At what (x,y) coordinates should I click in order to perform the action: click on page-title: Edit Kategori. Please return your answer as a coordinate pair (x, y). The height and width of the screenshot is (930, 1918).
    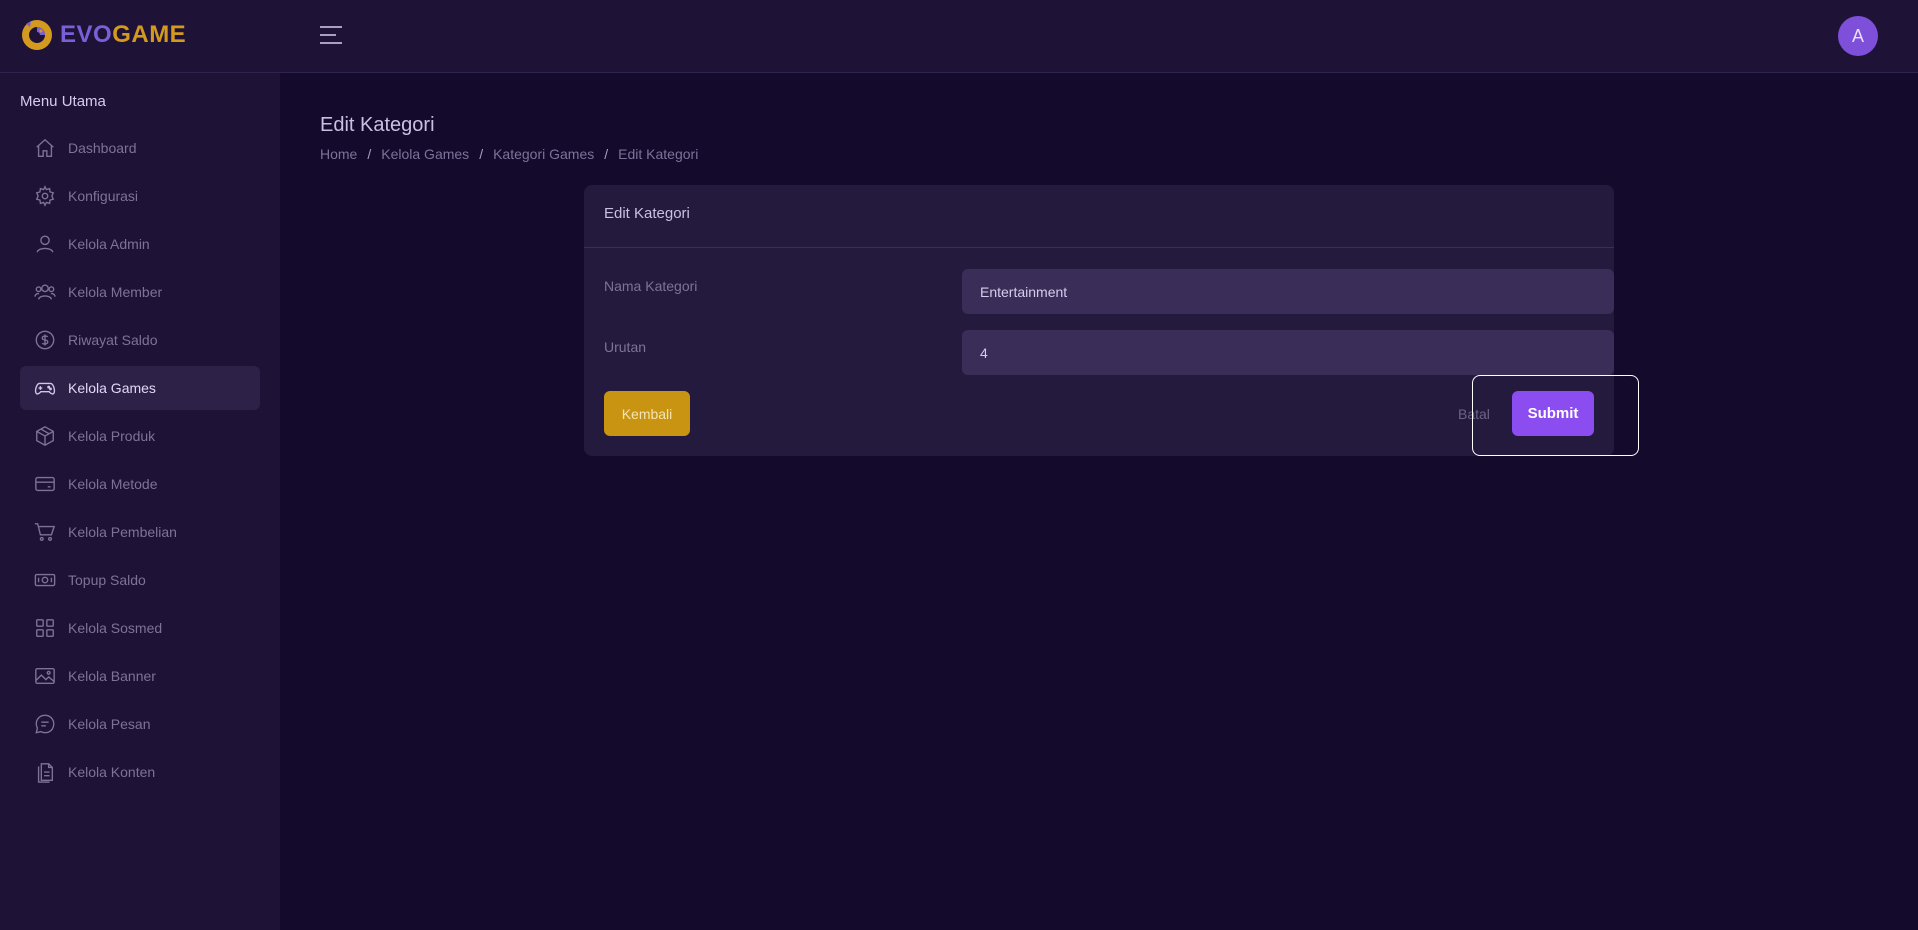
    Looking at the image, I should click on (377, 125).